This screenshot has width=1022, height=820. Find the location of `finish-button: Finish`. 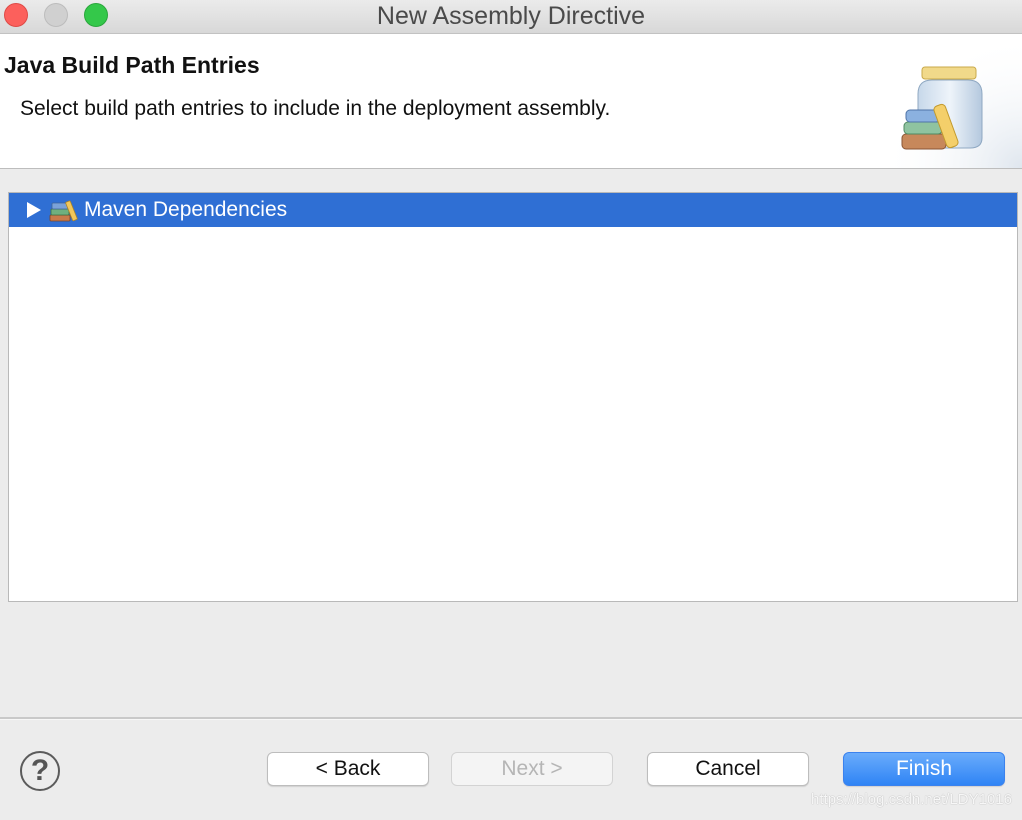

finish-button: Finish is located at coordinates (924, 769).